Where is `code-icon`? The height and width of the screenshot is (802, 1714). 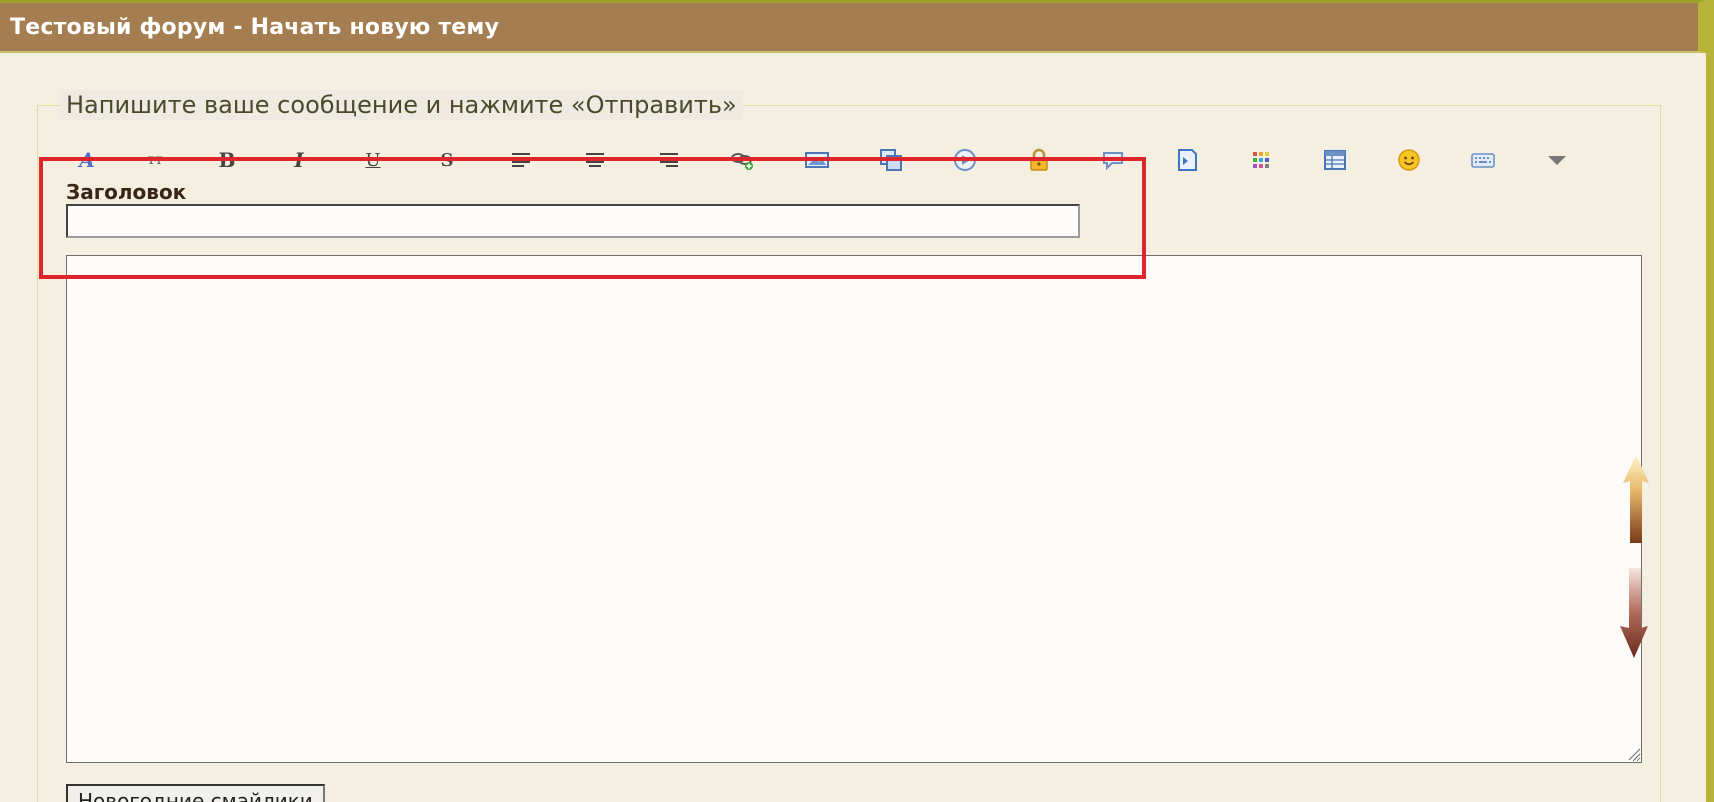
code-icon is located at coordinates (1187, 160).